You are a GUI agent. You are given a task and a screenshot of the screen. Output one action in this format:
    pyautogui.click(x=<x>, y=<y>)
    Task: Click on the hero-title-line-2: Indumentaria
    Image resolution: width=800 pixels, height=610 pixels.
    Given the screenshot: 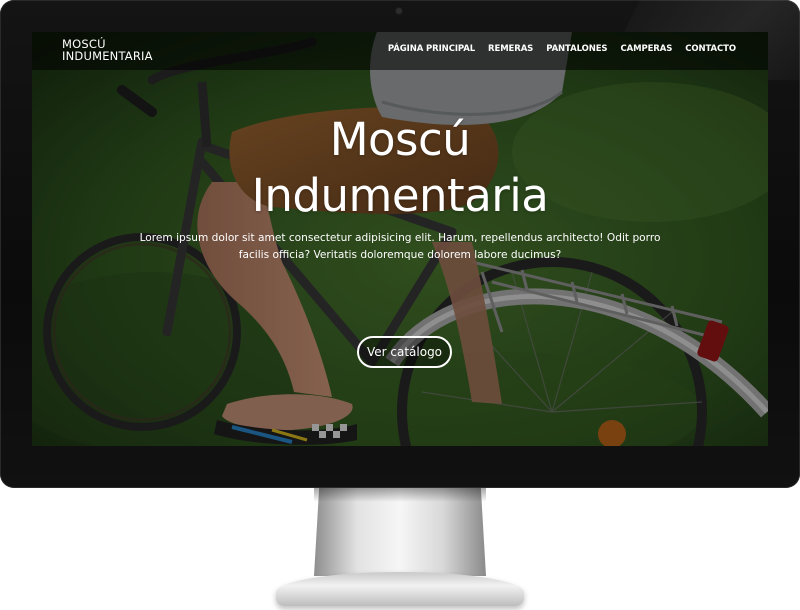 What is the action you would take?
    pyautogui.click(x=400, y=195)
    